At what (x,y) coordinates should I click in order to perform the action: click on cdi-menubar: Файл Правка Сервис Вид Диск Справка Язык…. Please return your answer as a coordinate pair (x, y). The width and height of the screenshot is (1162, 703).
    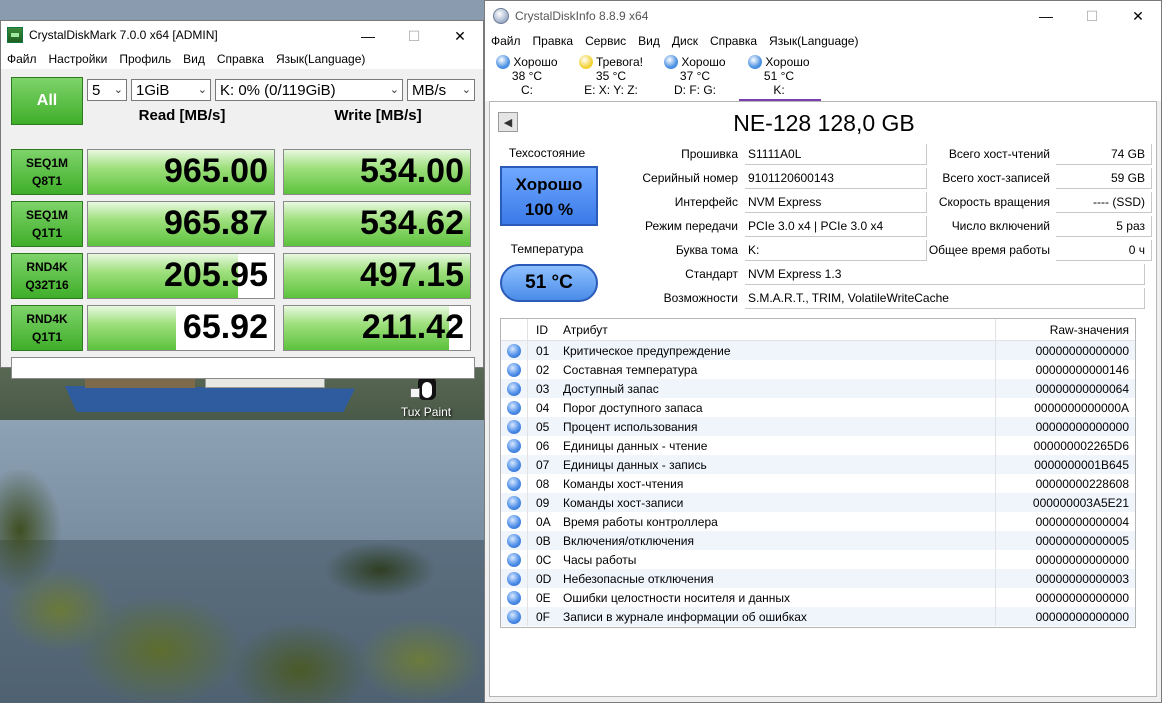
    Looking at the image, I should click on (823, 41).